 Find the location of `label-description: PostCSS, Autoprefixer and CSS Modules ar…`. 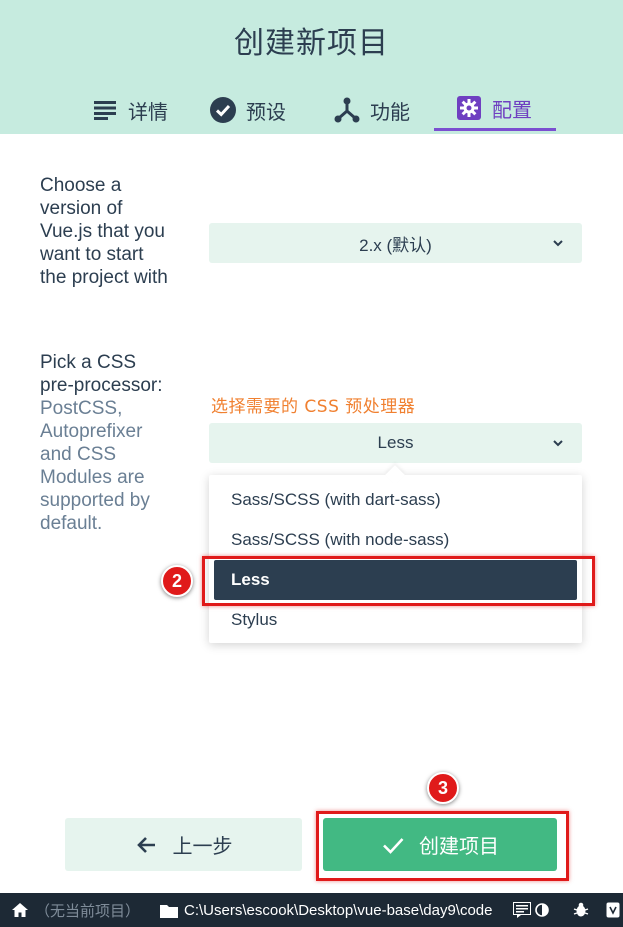

label-description: PostCSS, Autoprefixer and CSS Modules ar… is located at coordinates (95, 466).